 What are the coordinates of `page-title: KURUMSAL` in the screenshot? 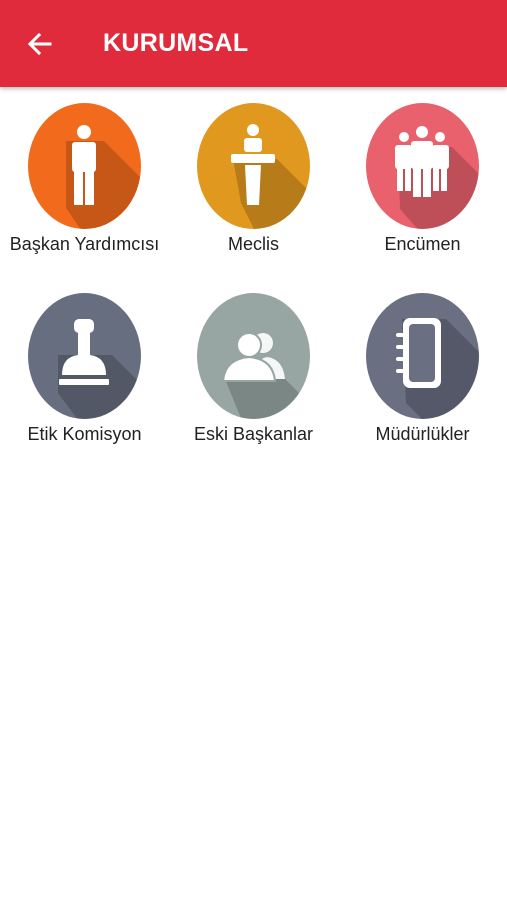 It's located at (176, 43).